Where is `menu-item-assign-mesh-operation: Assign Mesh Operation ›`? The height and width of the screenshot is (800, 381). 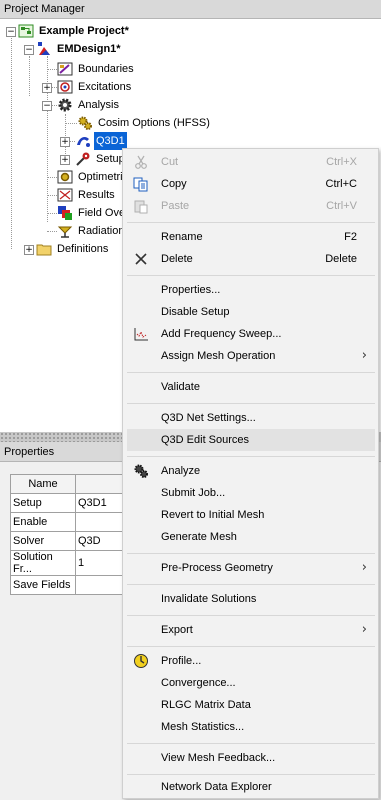 menu-item-assign-mesh-operation: Assign Mesh Operation › is located at coordinates (251, 356).